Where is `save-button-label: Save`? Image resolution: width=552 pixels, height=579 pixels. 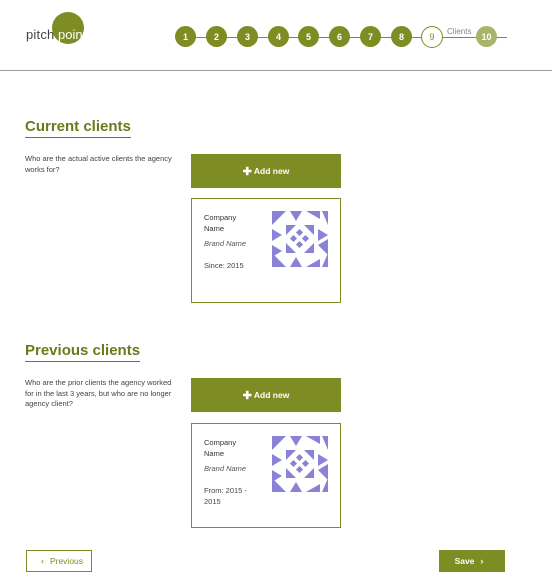 save-button-label: Save is located at coordinates (464, 561).